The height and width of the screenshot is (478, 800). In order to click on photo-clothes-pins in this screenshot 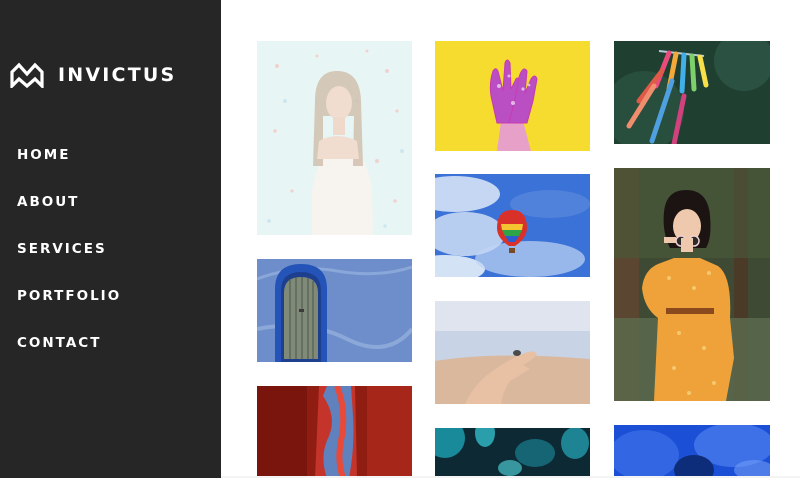, I will do `click(692, 92)`.